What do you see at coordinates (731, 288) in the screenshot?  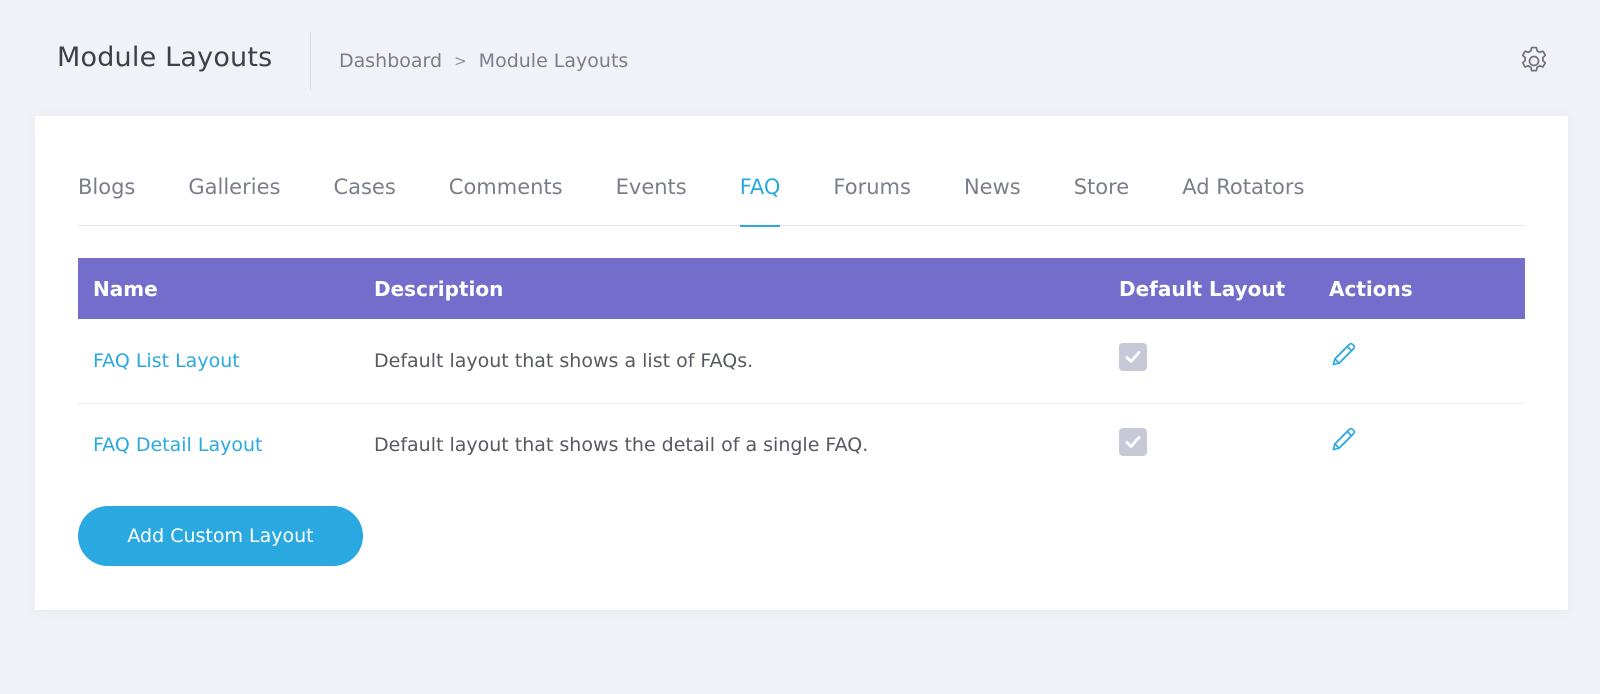 I see `column-header-description: Description` at bounding box center [731, 288].